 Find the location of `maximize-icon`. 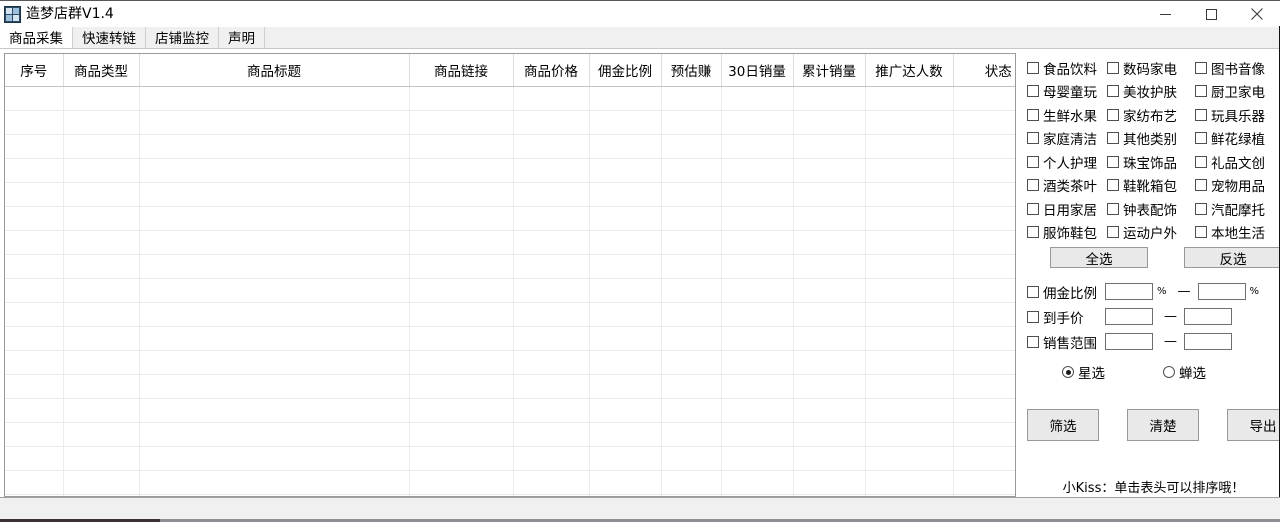

maximize-icon is located at coordinates (1211, 14).